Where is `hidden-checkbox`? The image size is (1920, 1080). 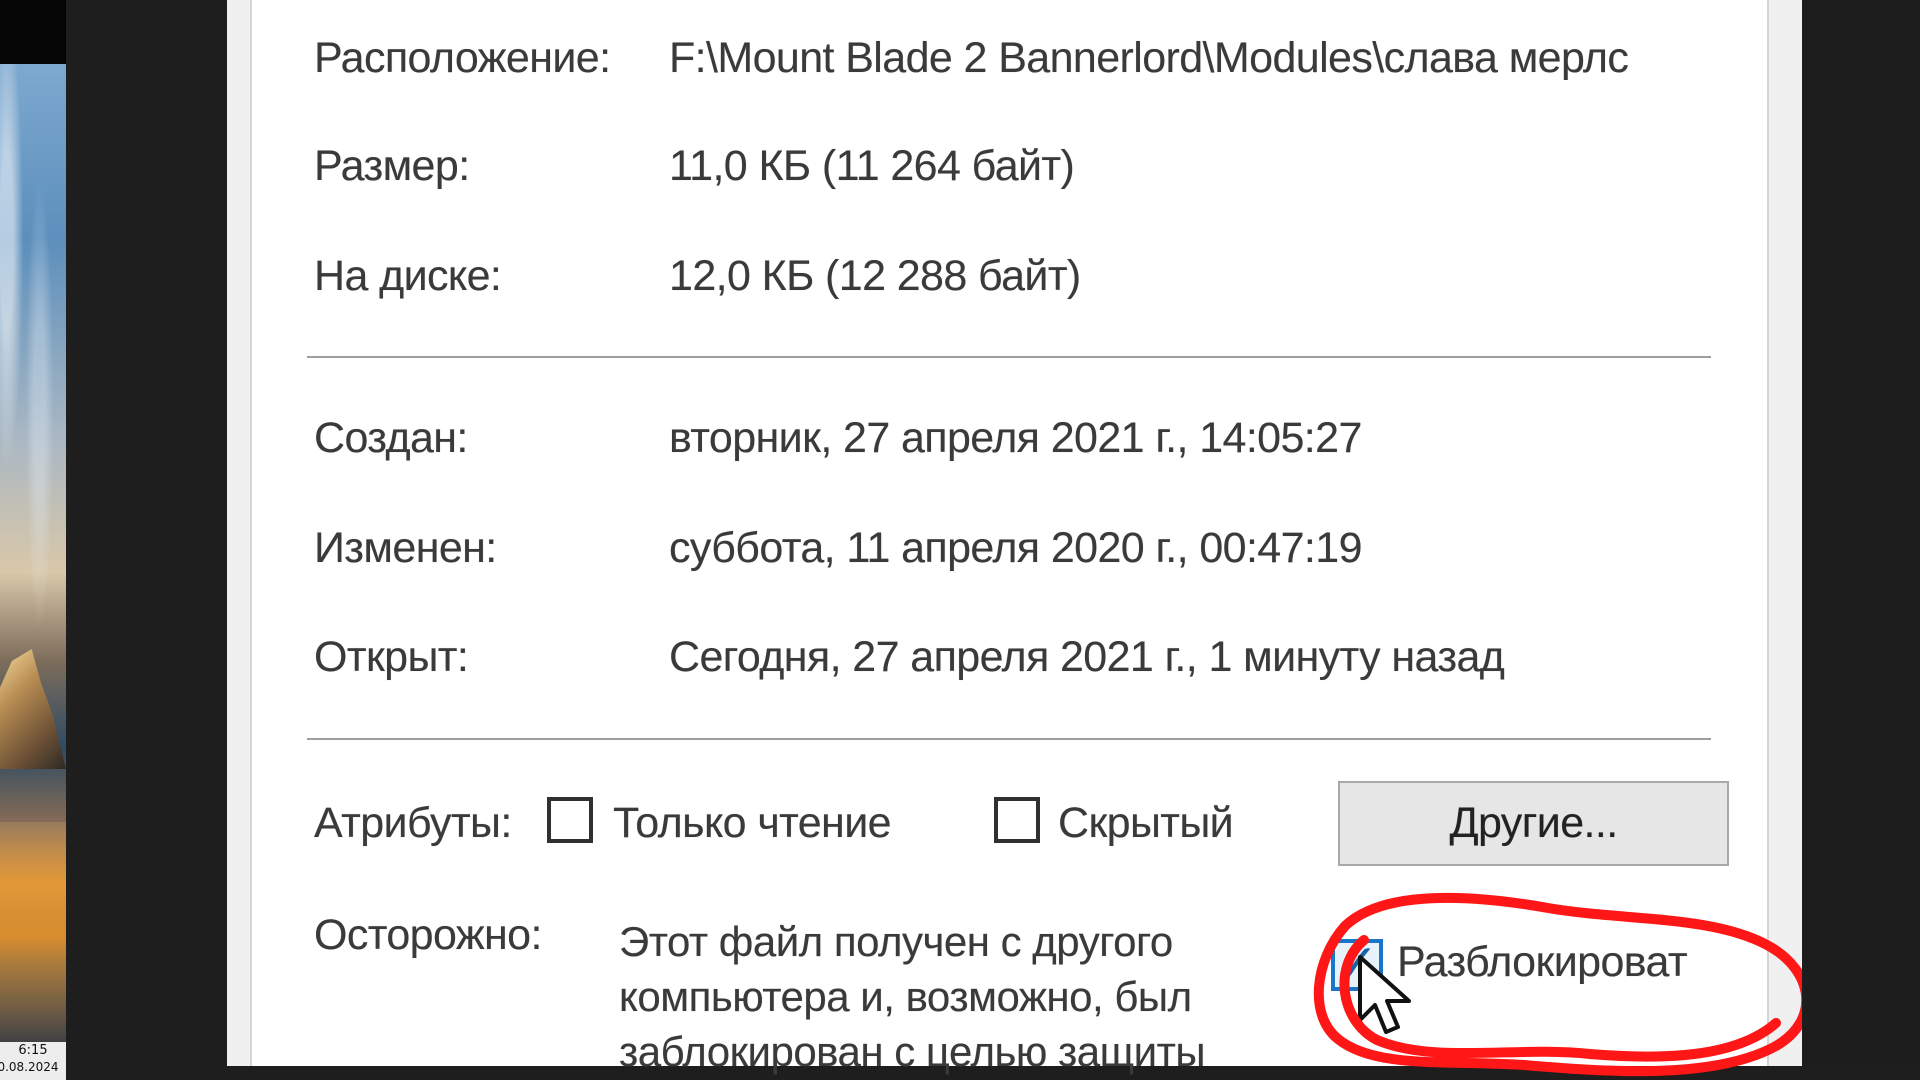 hidden-checkbox is located at coordinates (1017, 820).